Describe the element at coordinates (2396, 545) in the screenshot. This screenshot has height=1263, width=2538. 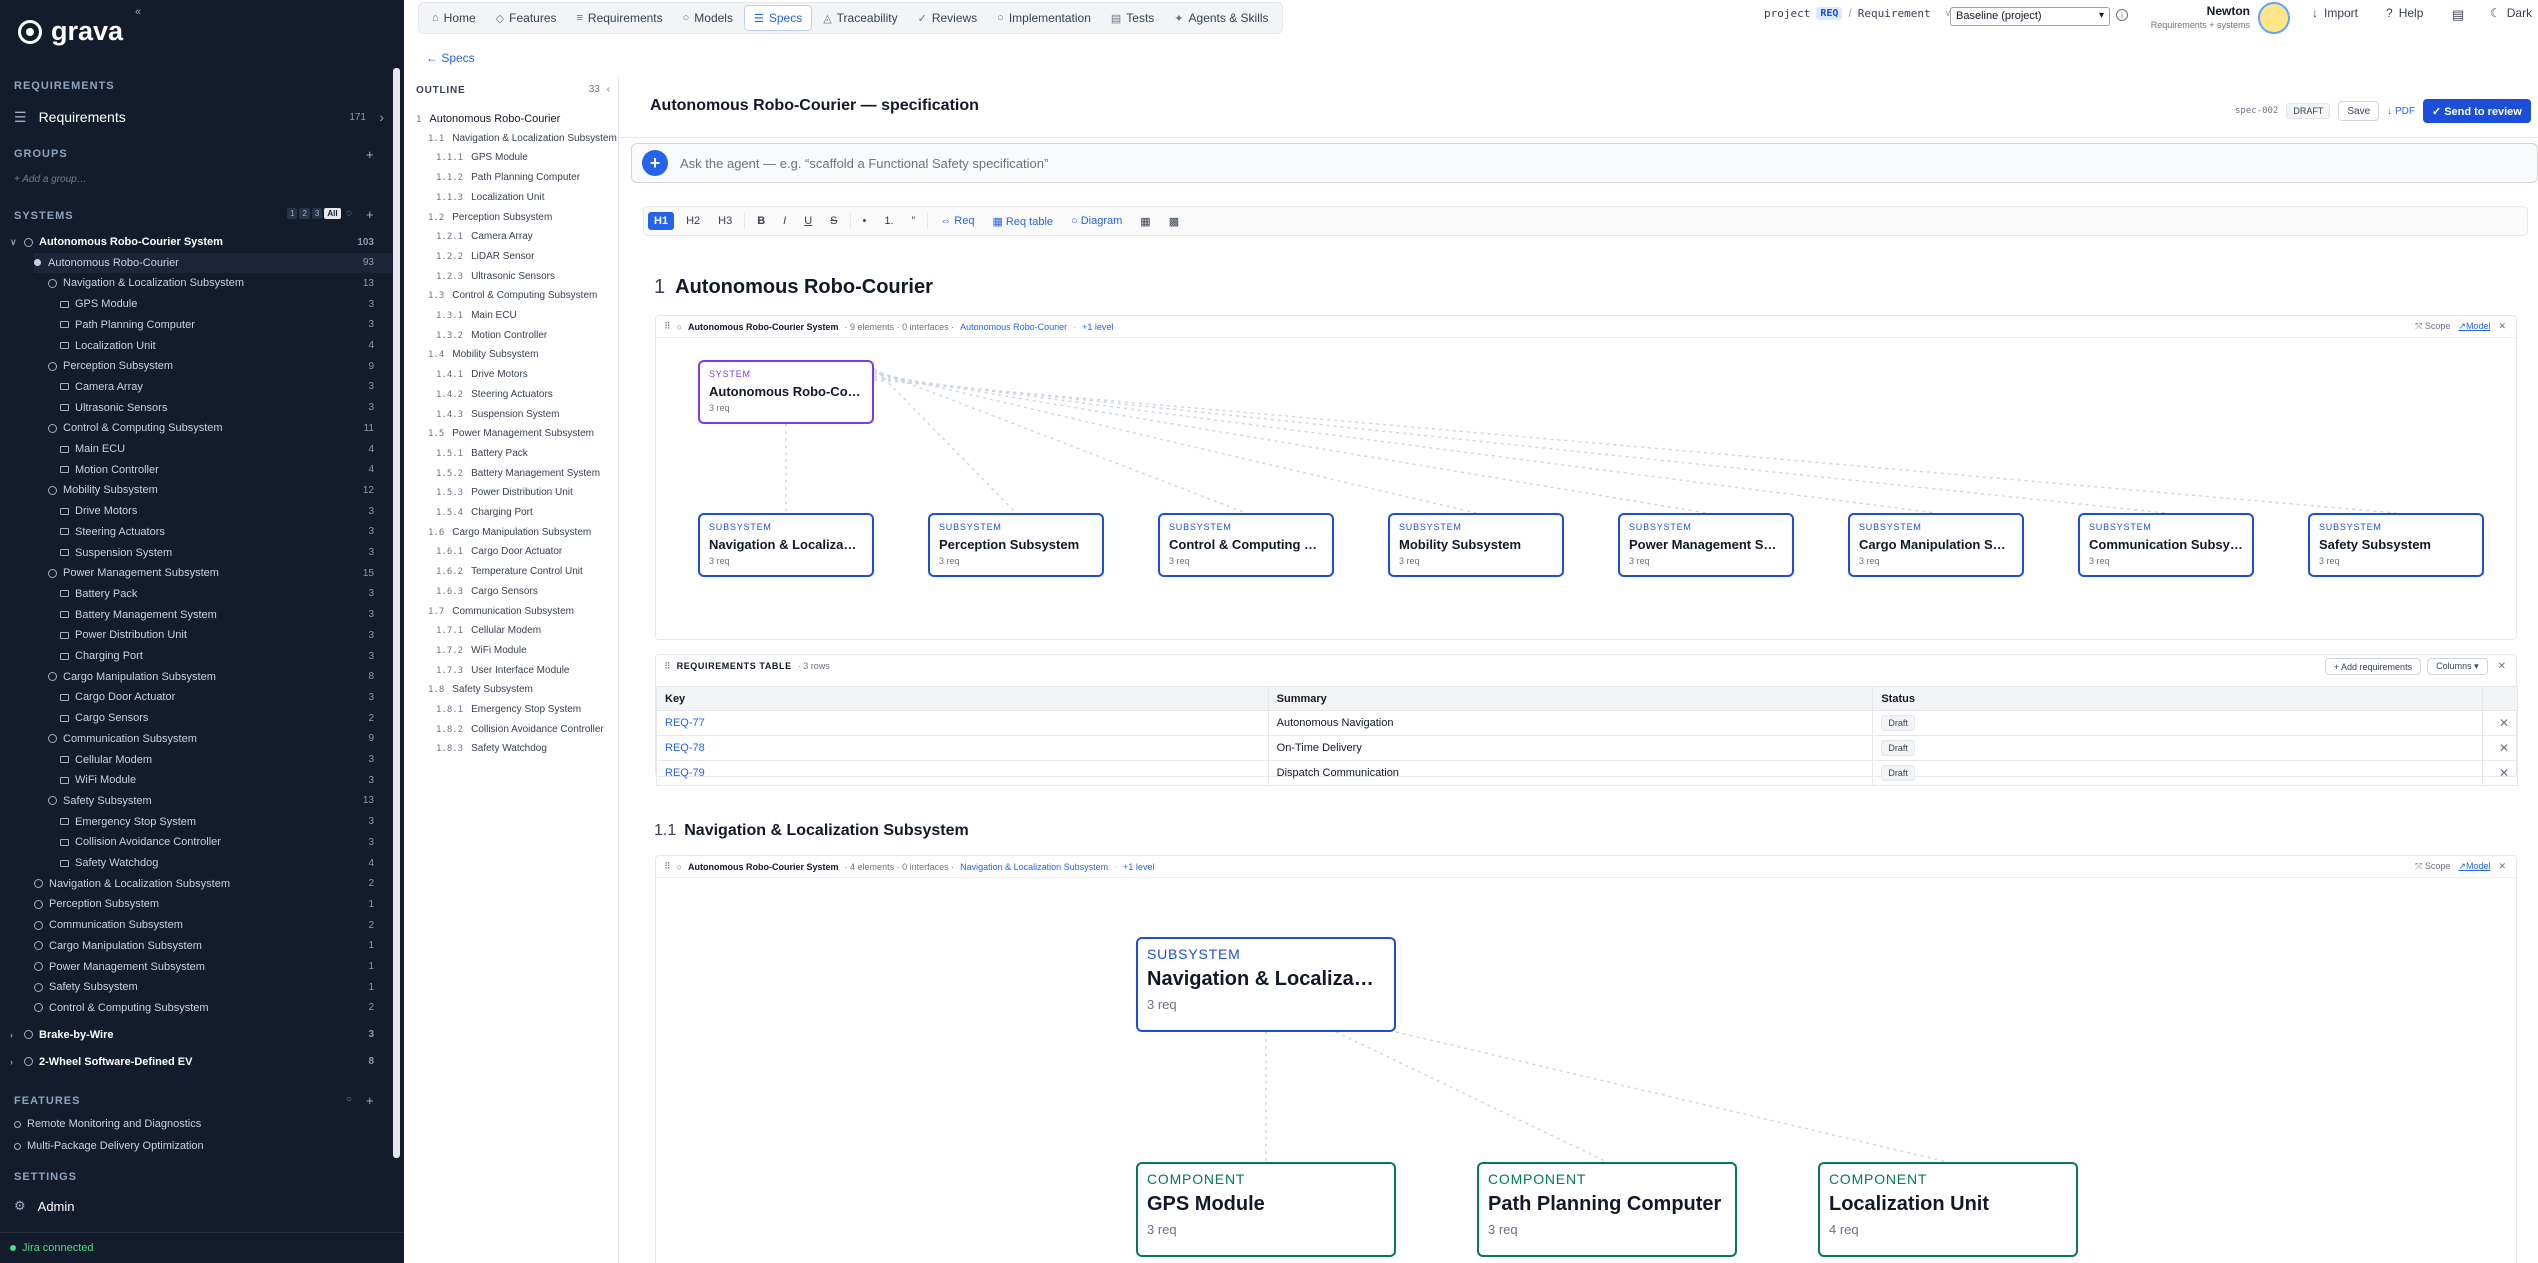
I see `diagram-node: SUBSYSTEM Safety Subsystem 3 req` at that location.